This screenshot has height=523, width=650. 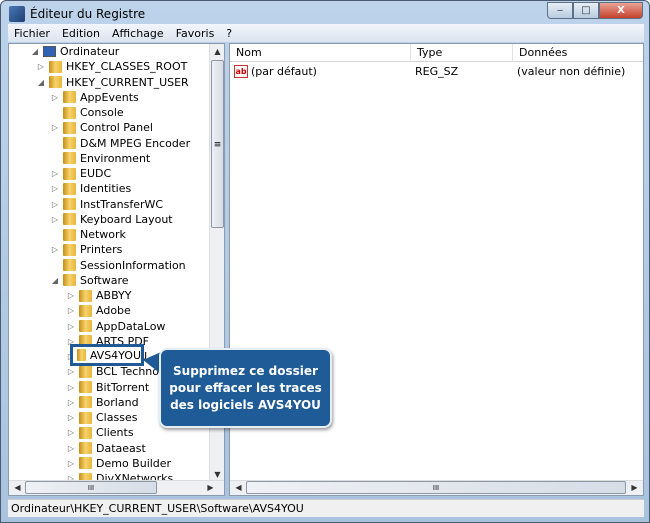 I want to click on tree-item: ▷ Adobe, so click(x=99, y=310).